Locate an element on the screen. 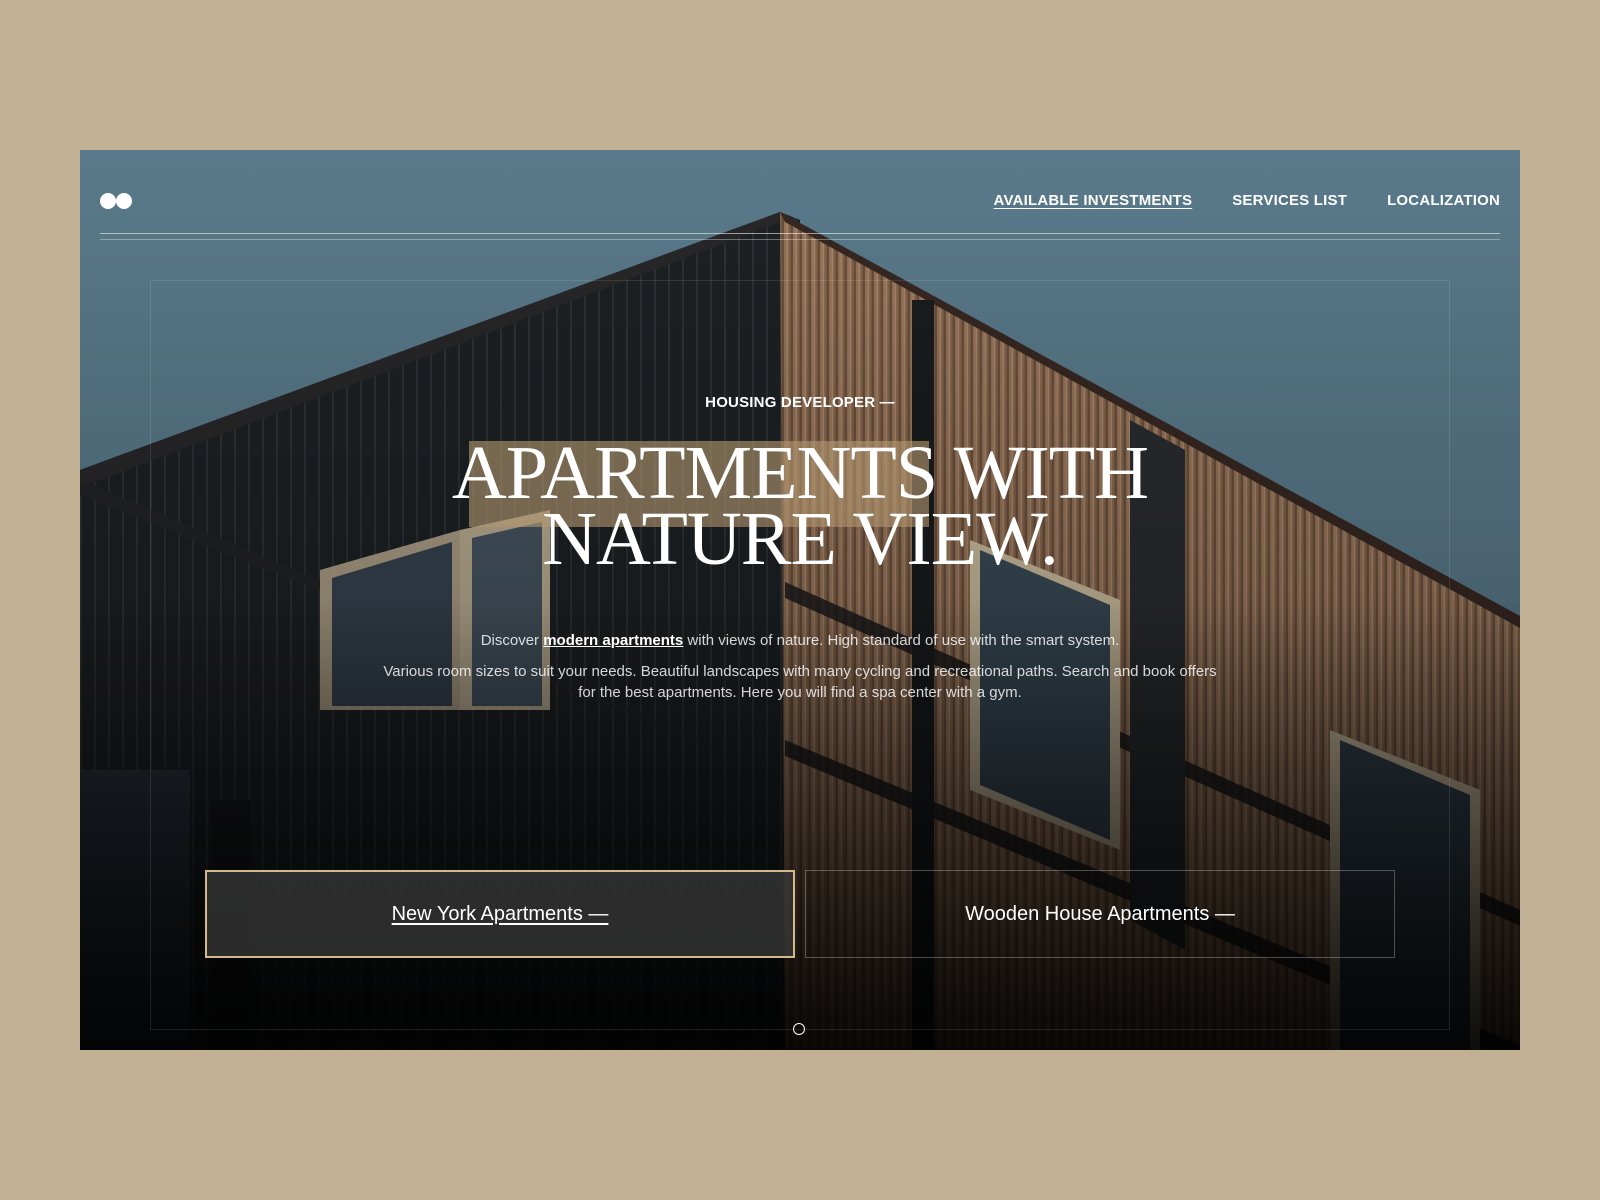 The width and height of the screenshot is (1600, 1200). logo-icon is located at coordinates (117, 201).